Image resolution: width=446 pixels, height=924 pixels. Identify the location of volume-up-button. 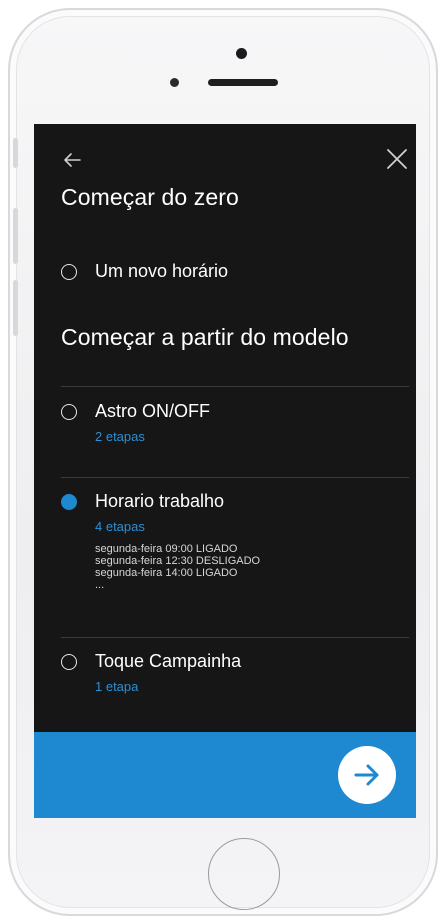
(15, 236).